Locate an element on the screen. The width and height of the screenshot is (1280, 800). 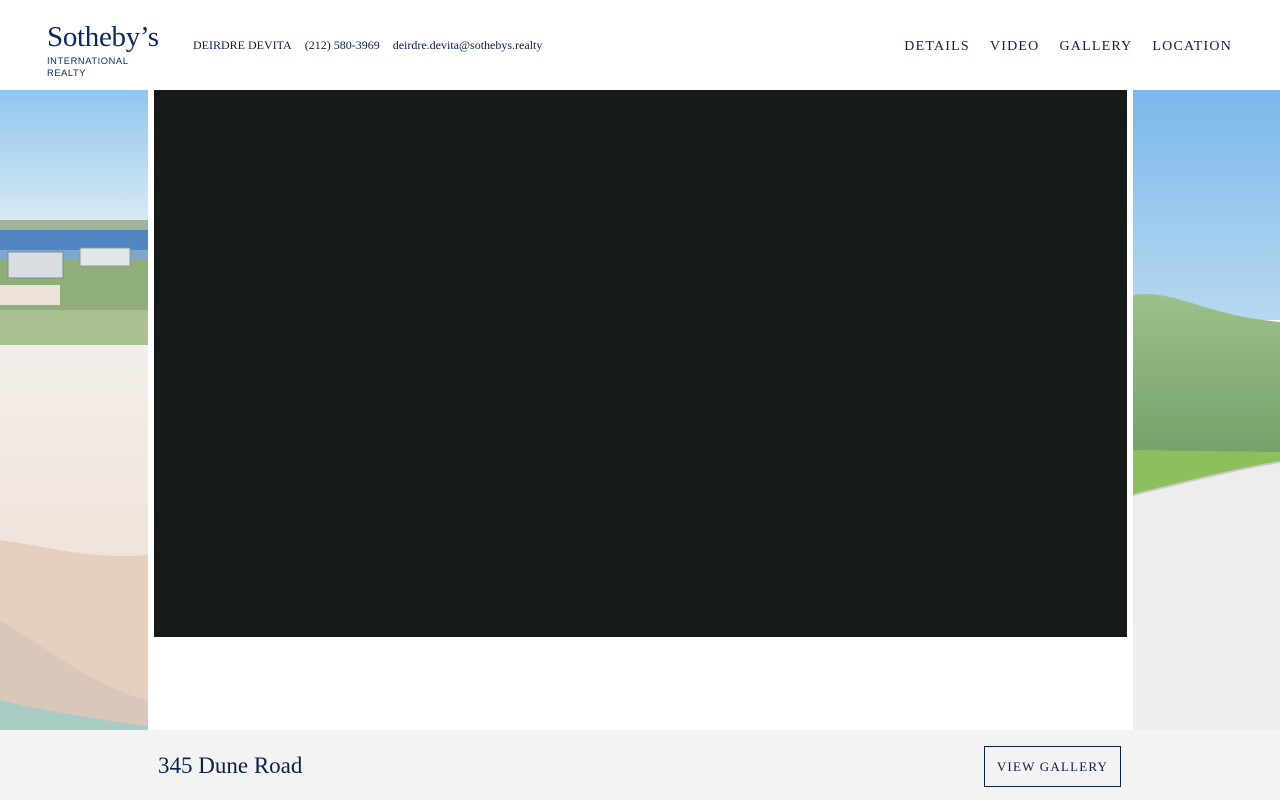
nav-video: VIDEO is located at coordinates (1015, 47).